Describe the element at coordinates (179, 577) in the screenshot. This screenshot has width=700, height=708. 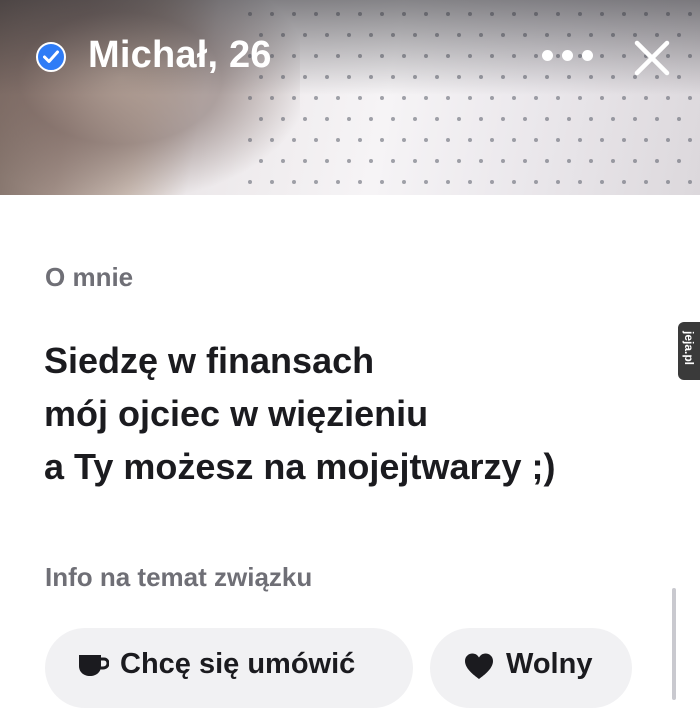
I see `relationship-title: Info na temat związku` at that location.